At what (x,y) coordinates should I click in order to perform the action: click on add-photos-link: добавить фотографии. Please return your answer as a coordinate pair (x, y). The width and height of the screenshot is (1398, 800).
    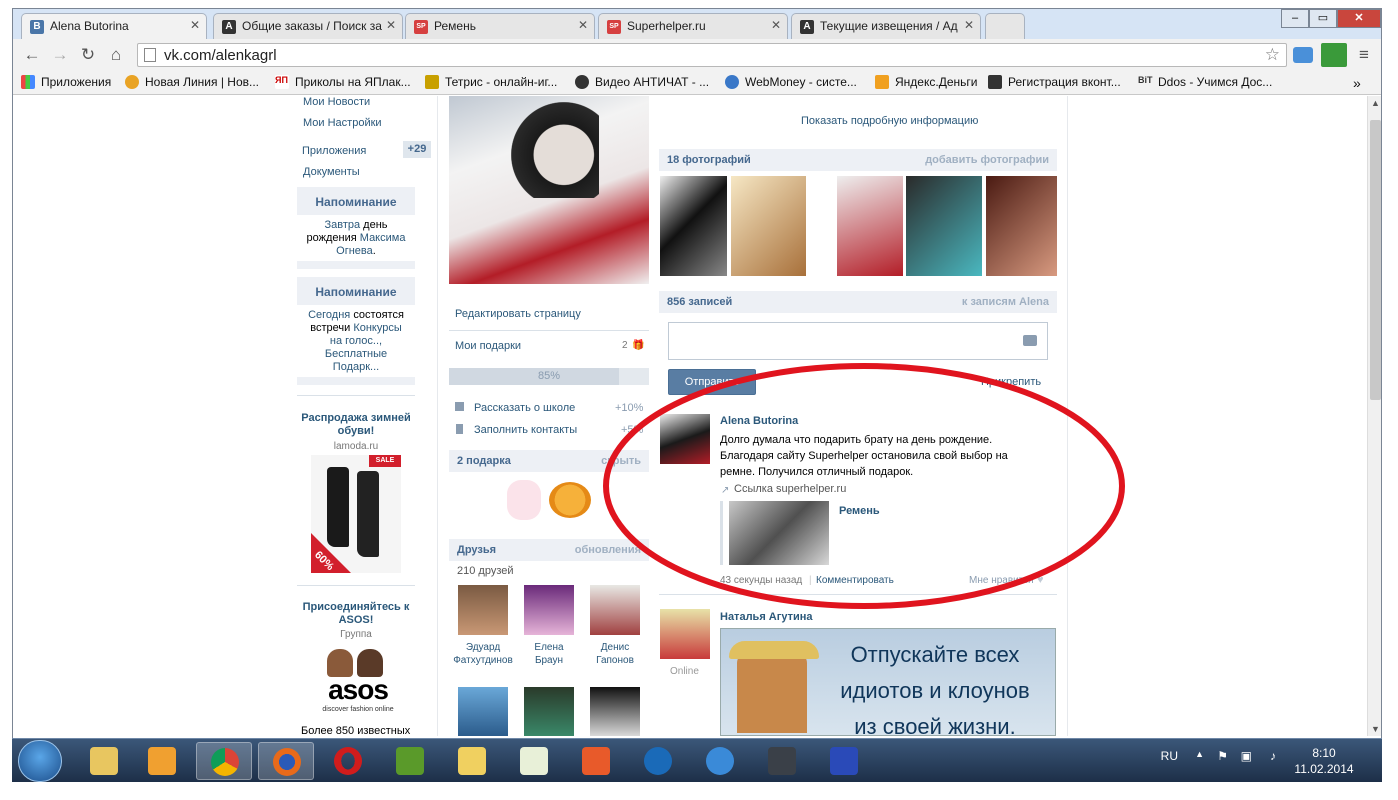
    Looking at the image, I should click on (987, 160).